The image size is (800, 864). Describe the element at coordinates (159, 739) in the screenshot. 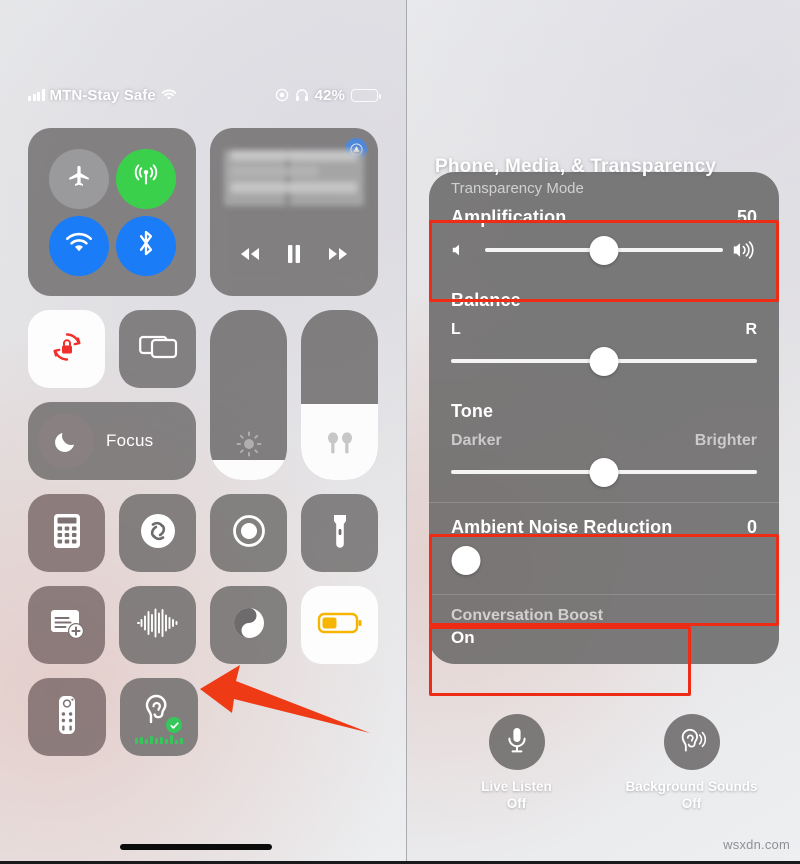

I see `audio-level-meter` at that location.